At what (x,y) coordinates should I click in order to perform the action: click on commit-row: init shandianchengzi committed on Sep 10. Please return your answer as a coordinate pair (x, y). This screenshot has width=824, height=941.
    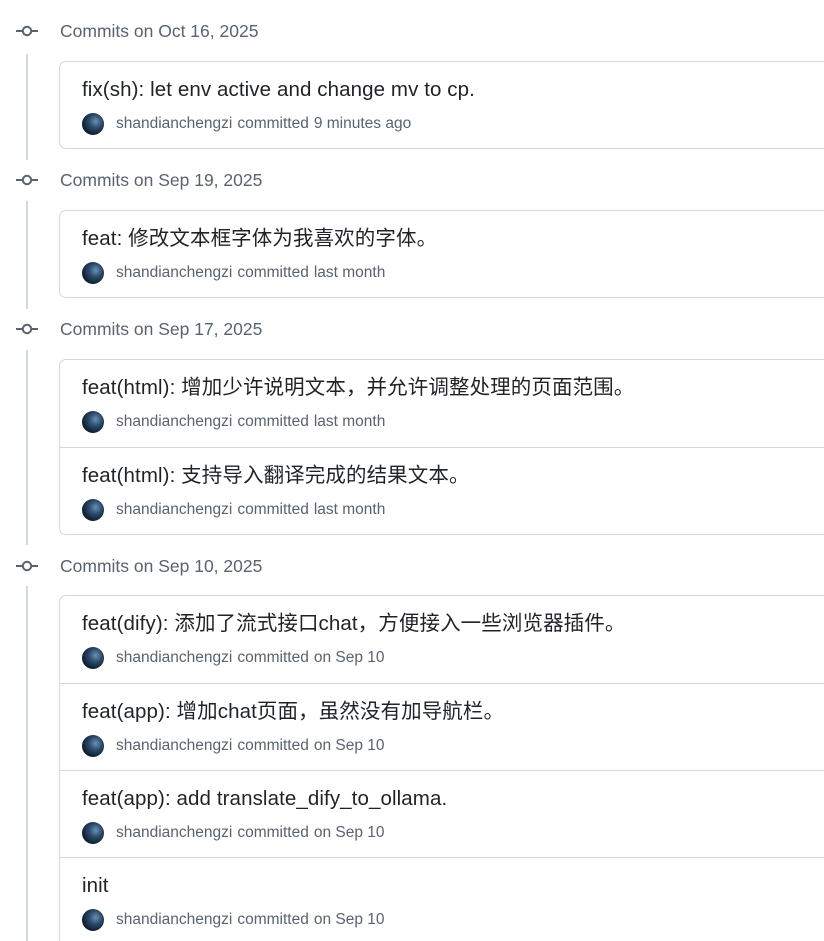
    Looking at the image, I should click on (442, 899).